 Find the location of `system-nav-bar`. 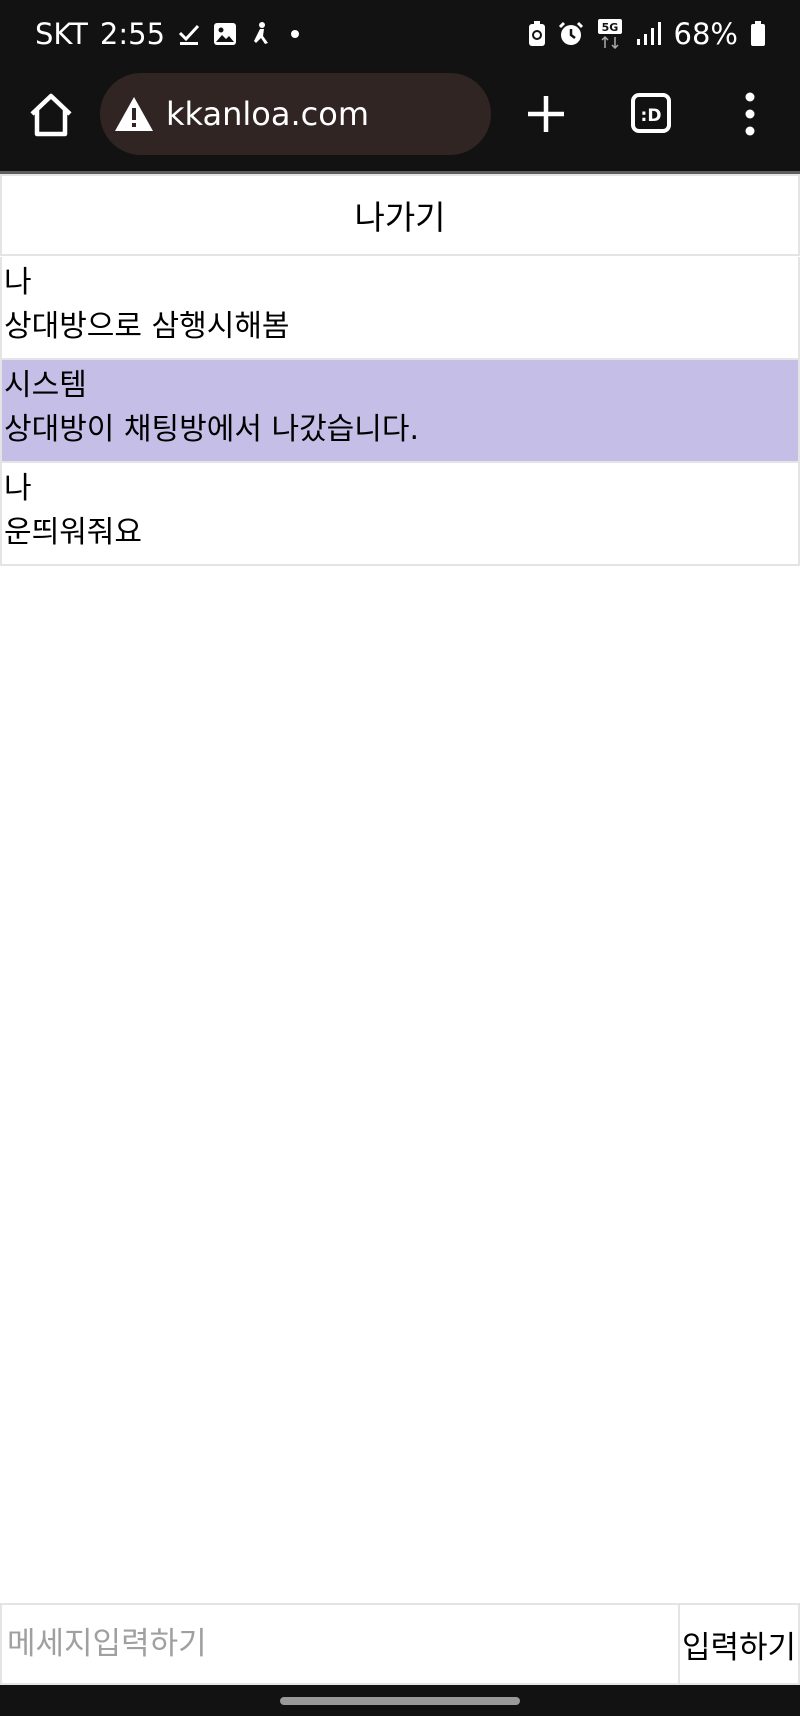

system-nav-bar is located at coordinates (400, 1700).